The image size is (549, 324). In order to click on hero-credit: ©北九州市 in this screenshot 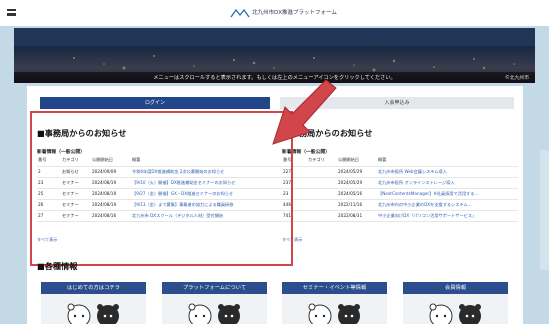, I will do `click(517, 78)`.